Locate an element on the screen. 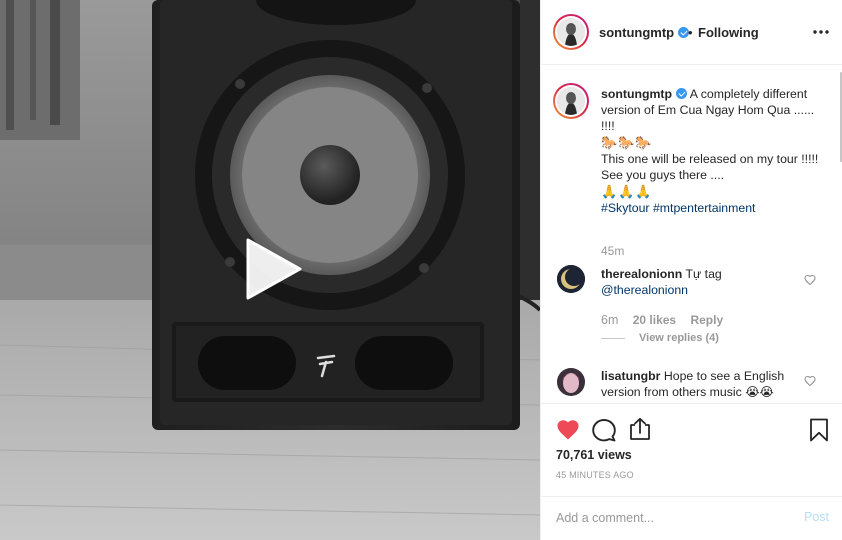 This screenshot has width=842, height=540. verified-icon is located at coordinates (682, 93).